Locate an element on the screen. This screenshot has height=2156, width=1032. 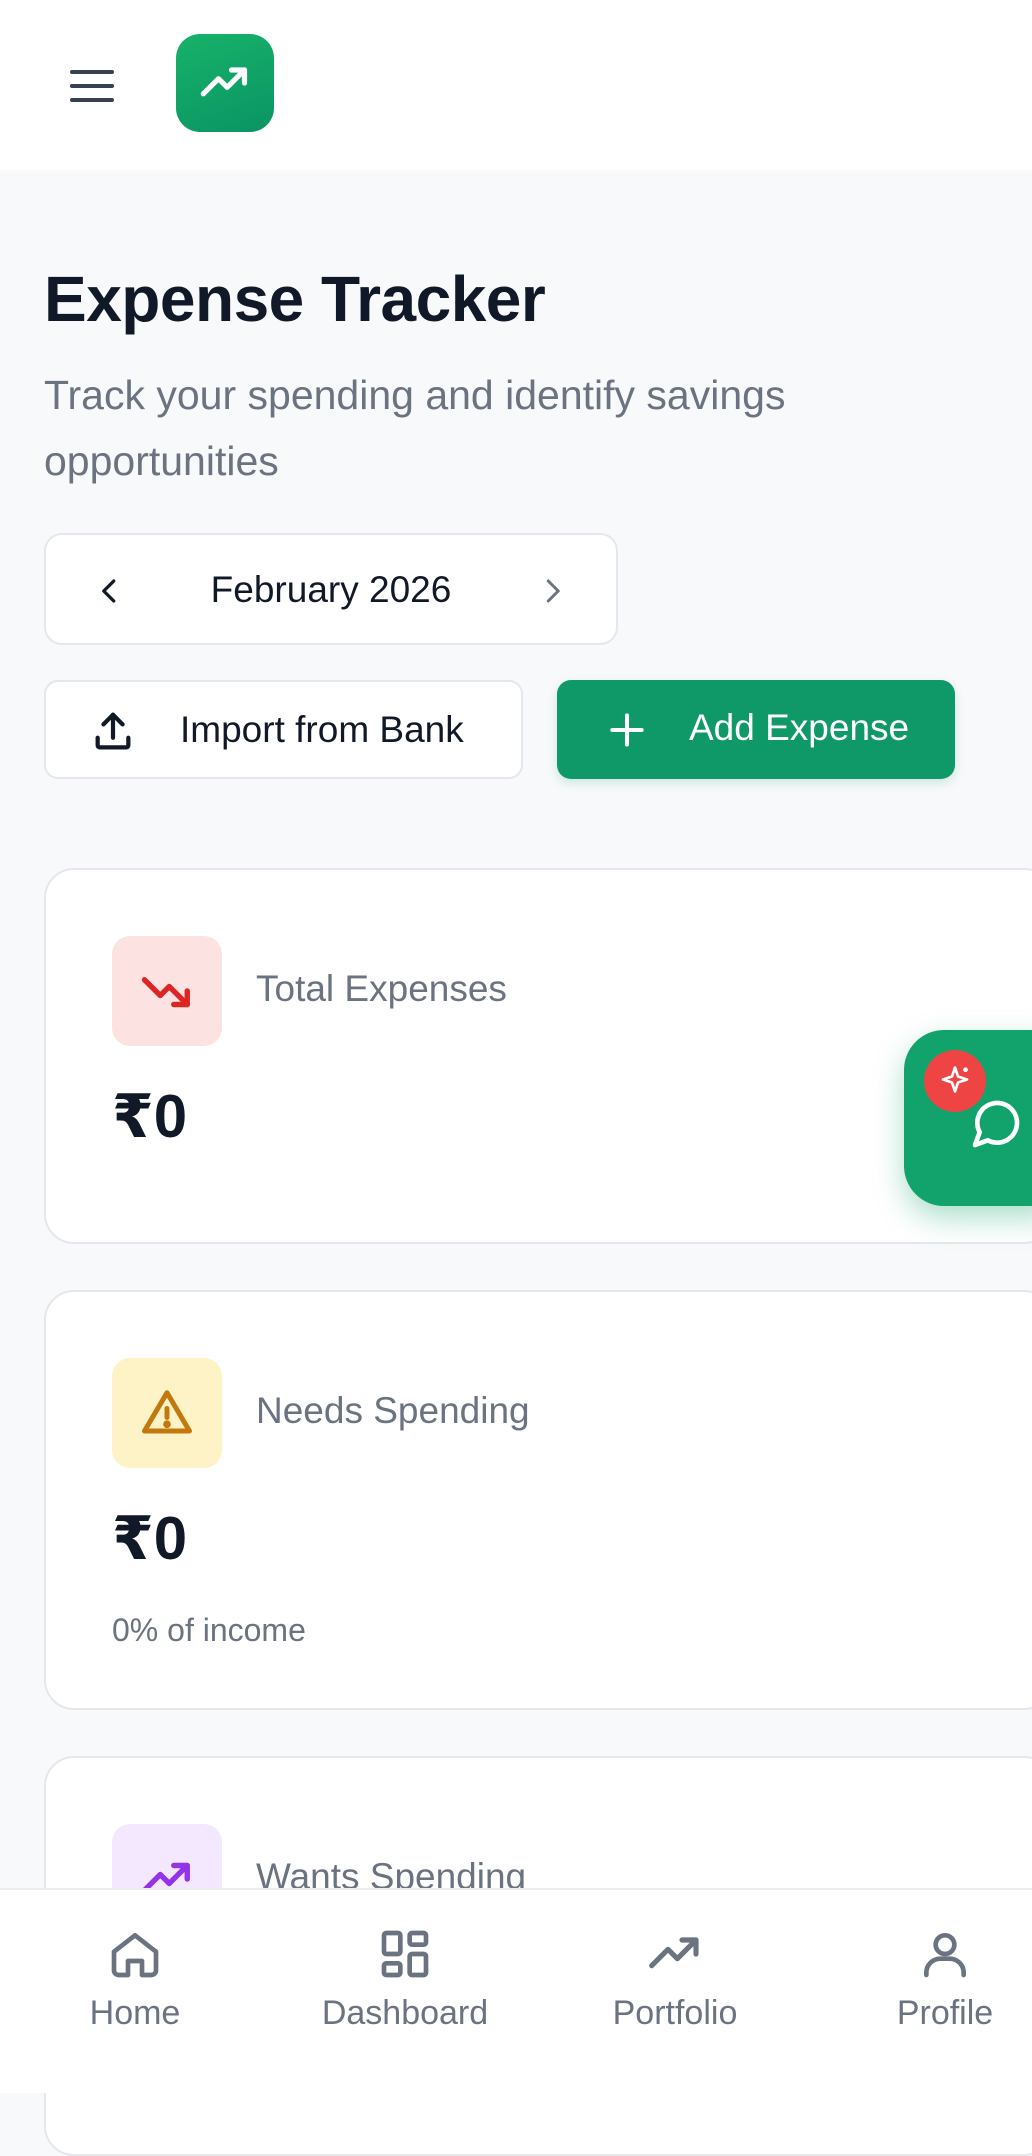
add-expense-button: Add Expense is located at coordinates (756, 729).